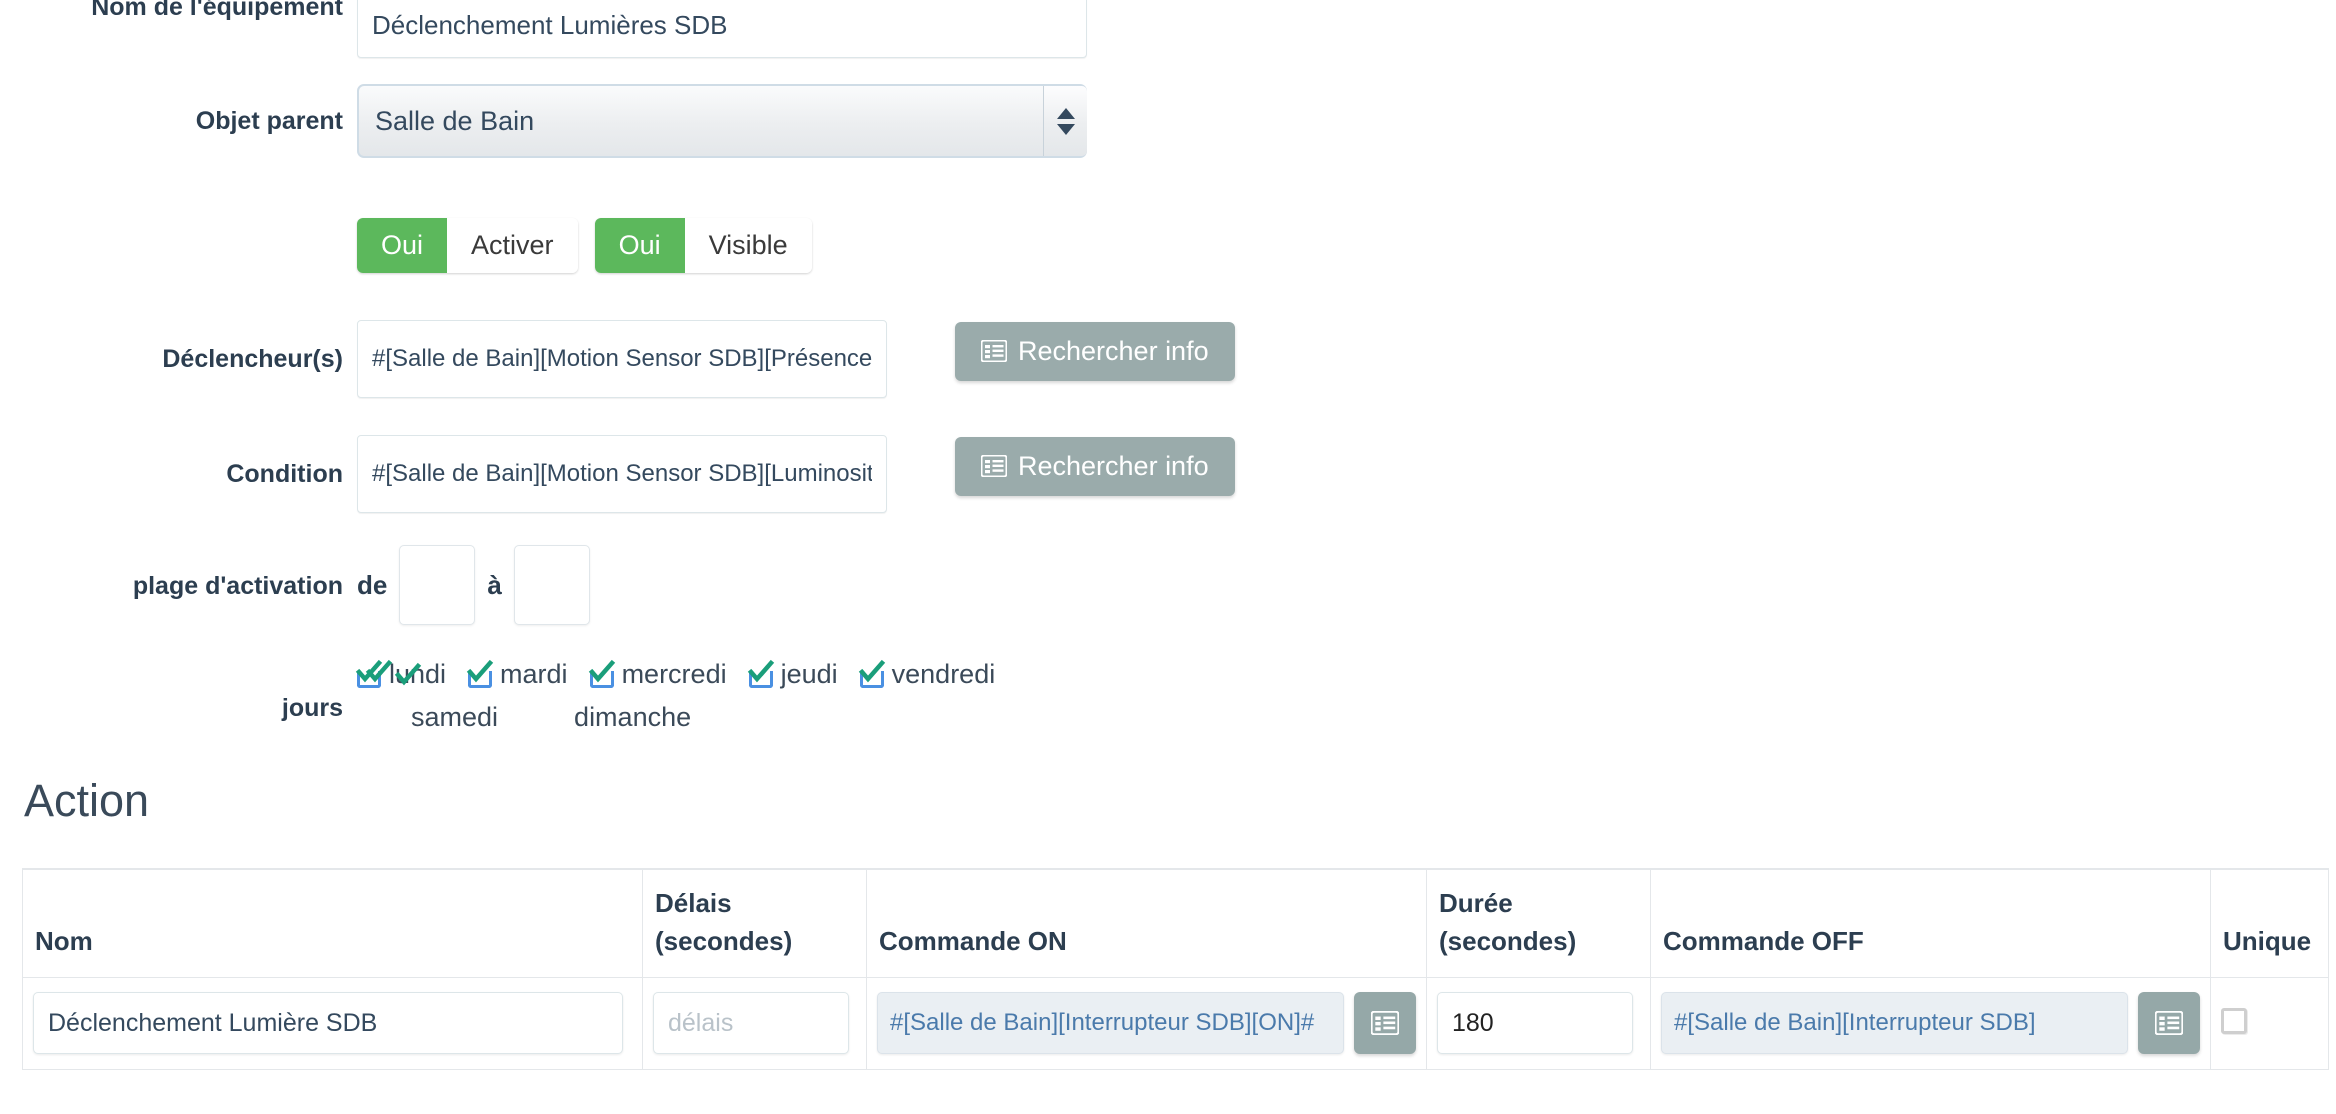  Describe the element at coordinates (269, 121) in the screenshot. I see `parent-object-label: Objet parent` at that location.